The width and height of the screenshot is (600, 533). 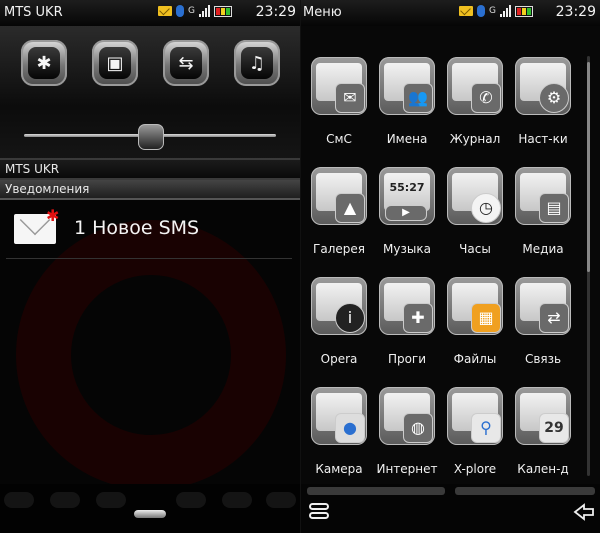 I want to click on app-connectivity: ⇄ Связь, so click(x=543, y=322).